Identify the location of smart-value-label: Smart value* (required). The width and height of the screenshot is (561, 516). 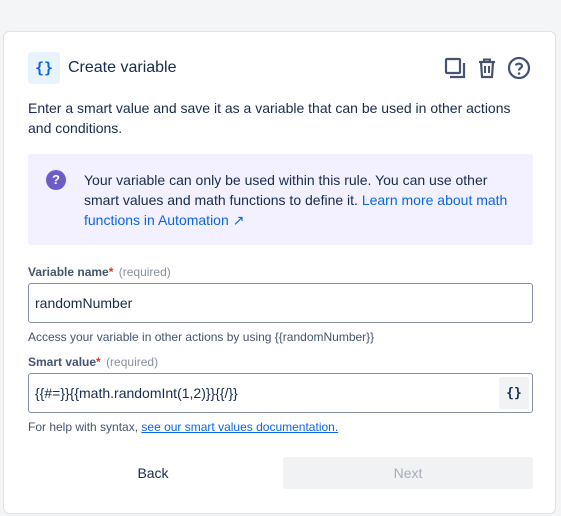
(93, 362).